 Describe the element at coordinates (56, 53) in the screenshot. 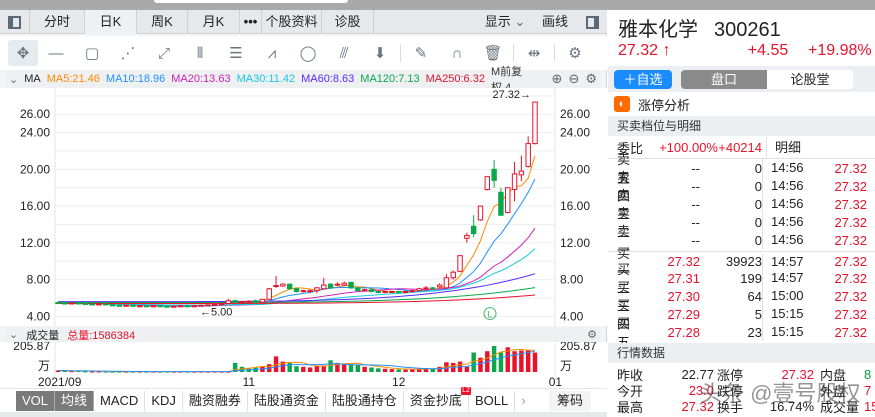

I see `line-tool-icon: —` at that location.